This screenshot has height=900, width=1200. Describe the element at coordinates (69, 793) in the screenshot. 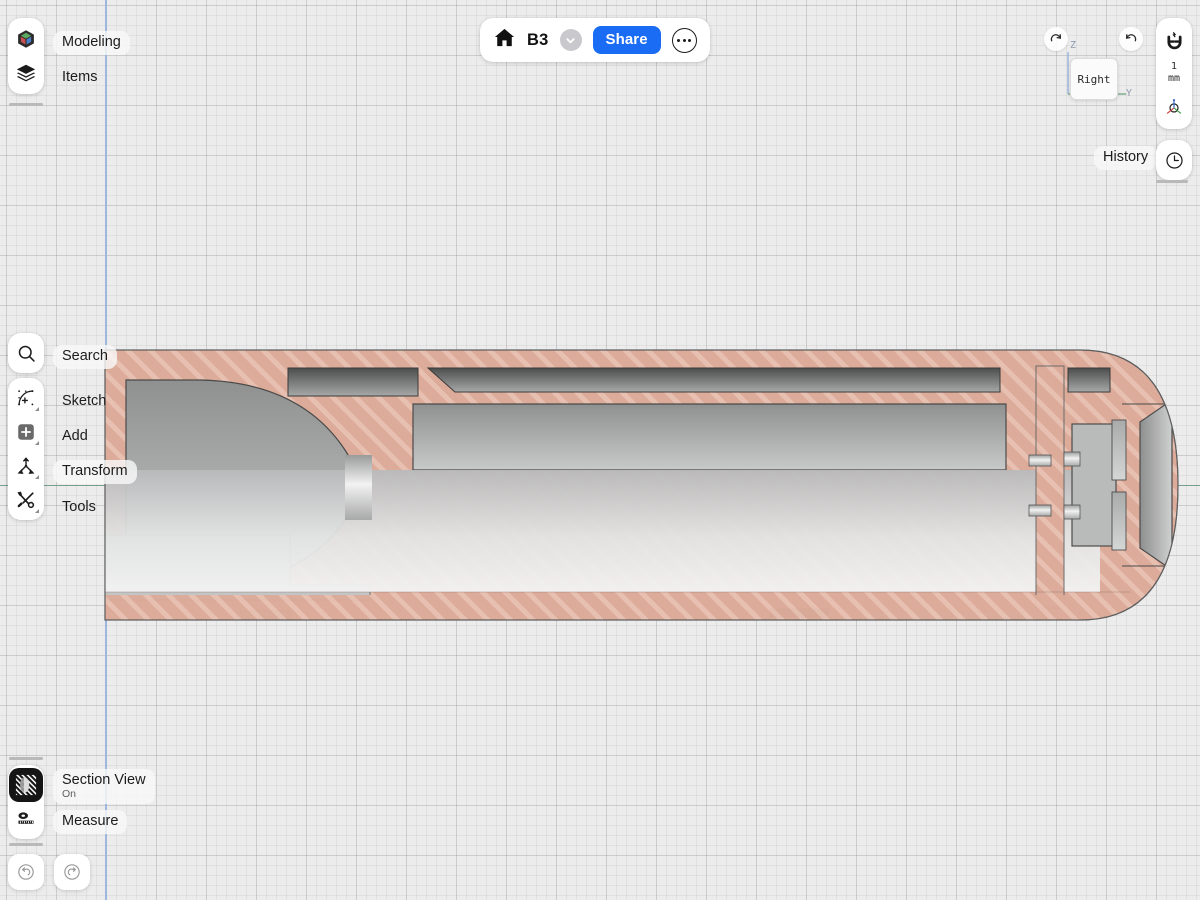

I see `section-view-state: On` at that location.